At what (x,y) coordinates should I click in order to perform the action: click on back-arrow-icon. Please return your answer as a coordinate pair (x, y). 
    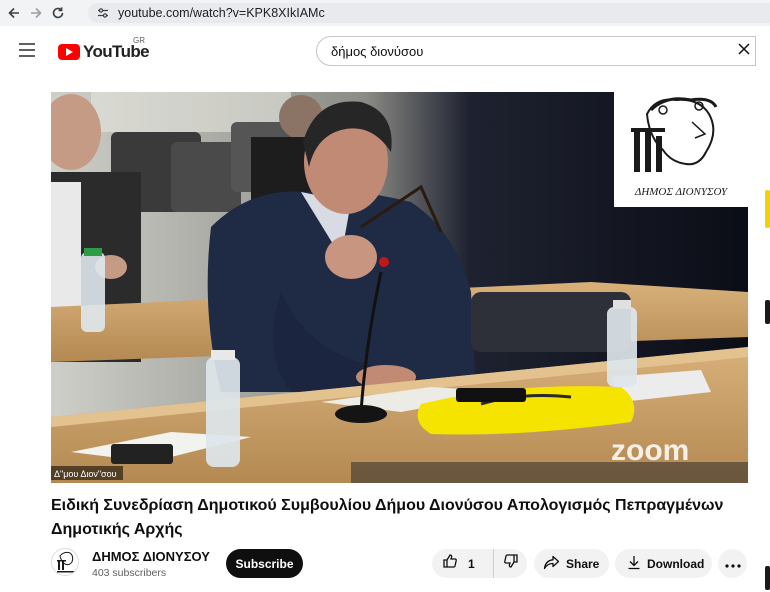
    Looking at the image, I should click on (14, 13).